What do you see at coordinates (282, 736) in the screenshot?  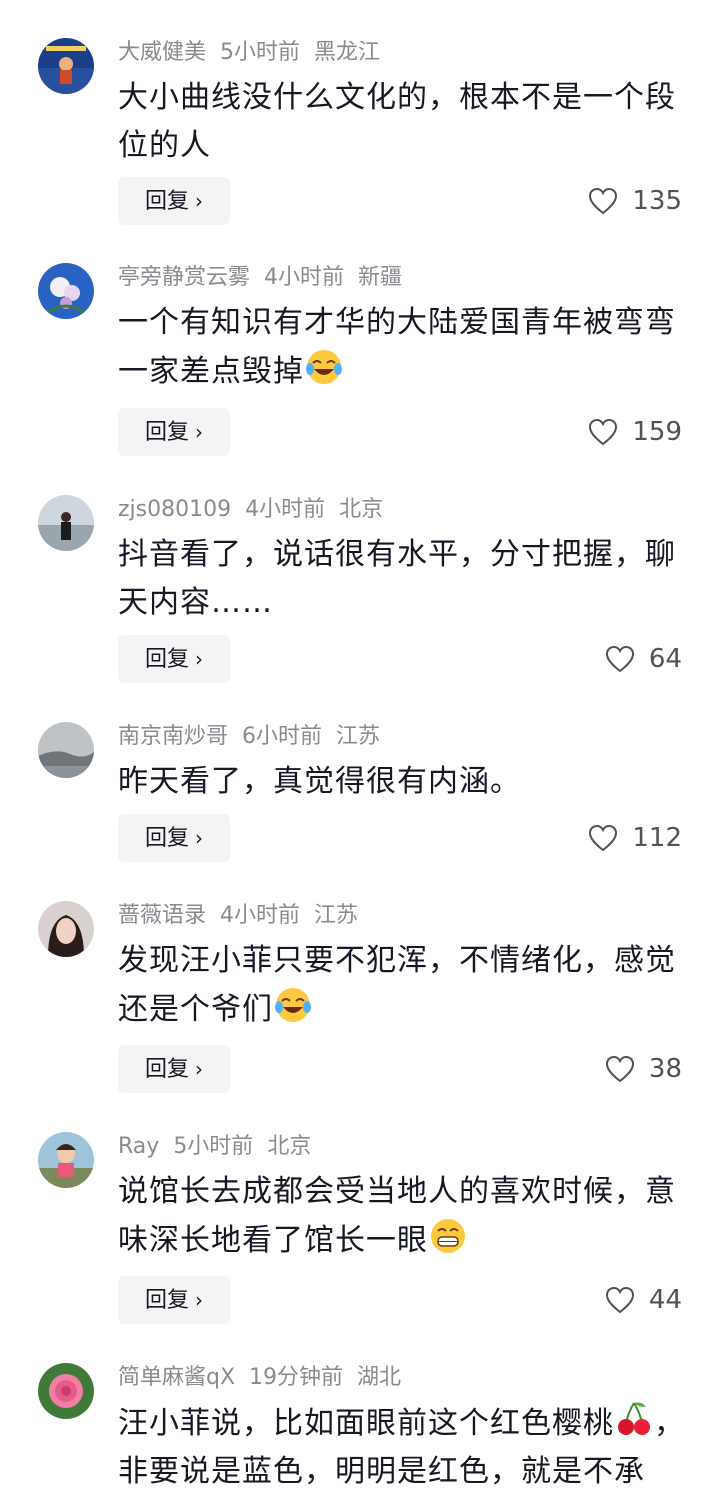 I see `timestamp: 6小时前` at bounding box center [282, 736].